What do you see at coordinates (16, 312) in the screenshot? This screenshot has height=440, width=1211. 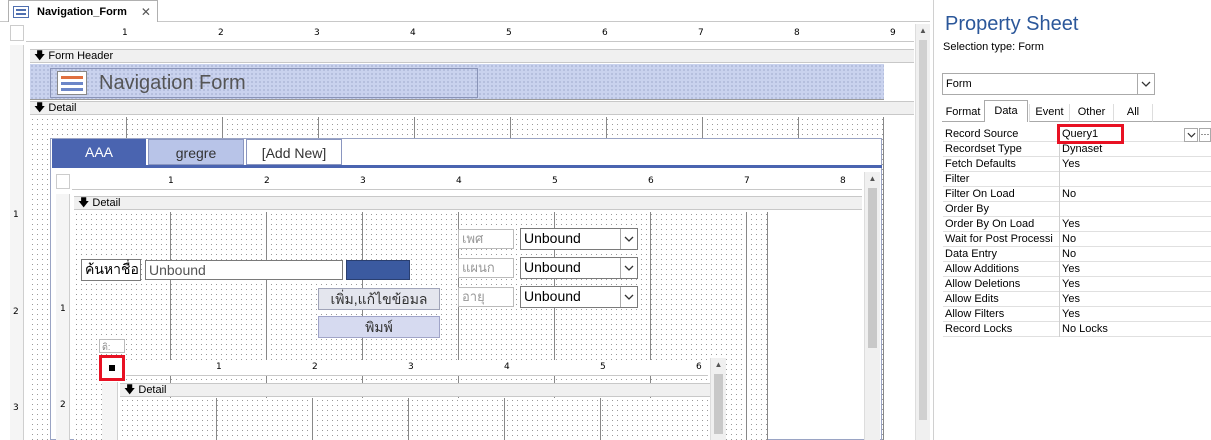 I see `left-ruler-label: 2` at bounding box center [16, 312].